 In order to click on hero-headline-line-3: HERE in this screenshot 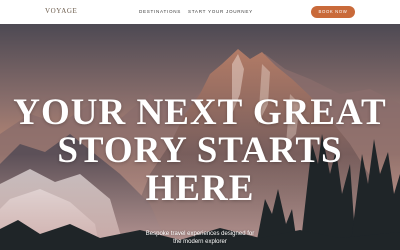, I will do `click(200, 188)`.